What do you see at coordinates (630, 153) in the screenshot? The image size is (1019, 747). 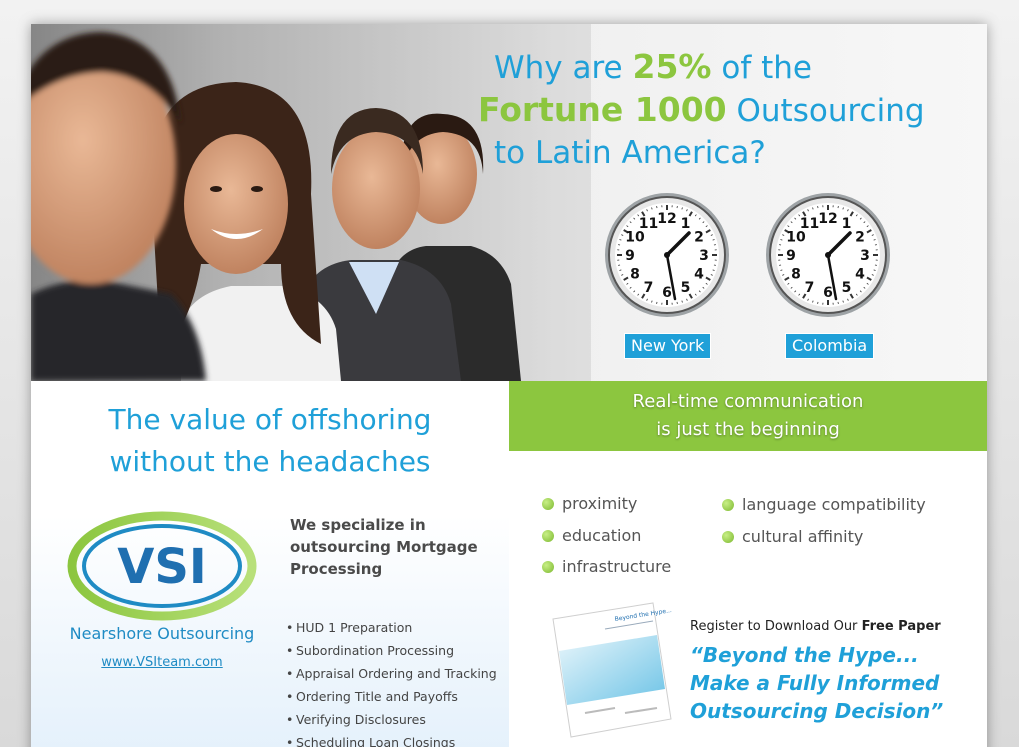 I see `headline-line-3: to Latin America?` at bounding box center [630, 153].